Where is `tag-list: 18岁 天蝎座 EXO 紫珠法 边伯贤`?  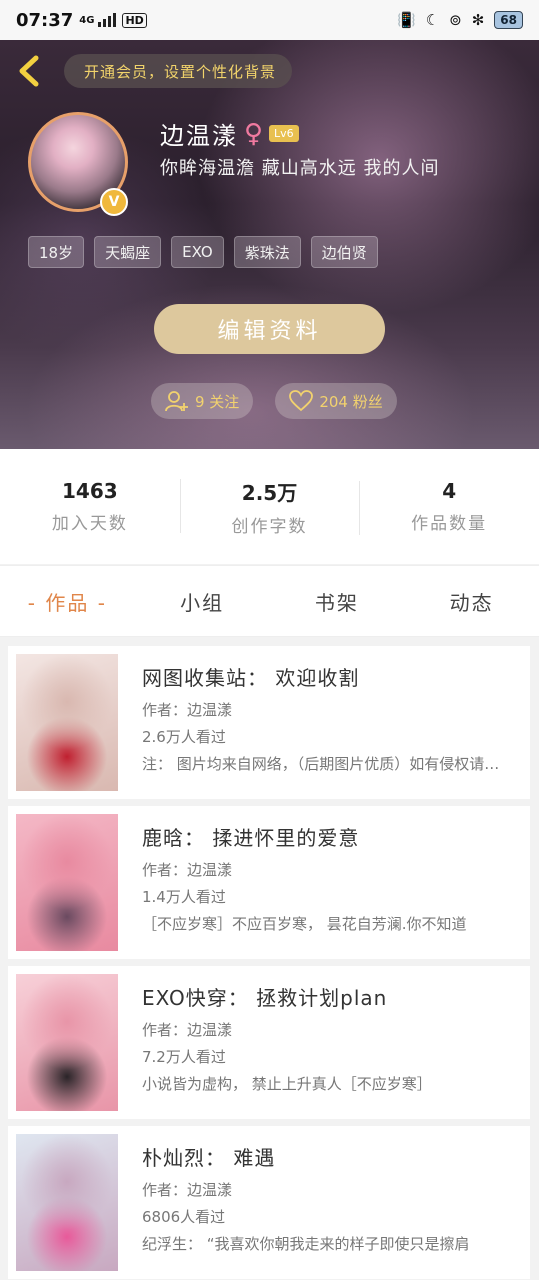
tag-list: 18岁 天蝎座 EXO 紫珠法 边伯贤 is located at coordinates (203, 252).